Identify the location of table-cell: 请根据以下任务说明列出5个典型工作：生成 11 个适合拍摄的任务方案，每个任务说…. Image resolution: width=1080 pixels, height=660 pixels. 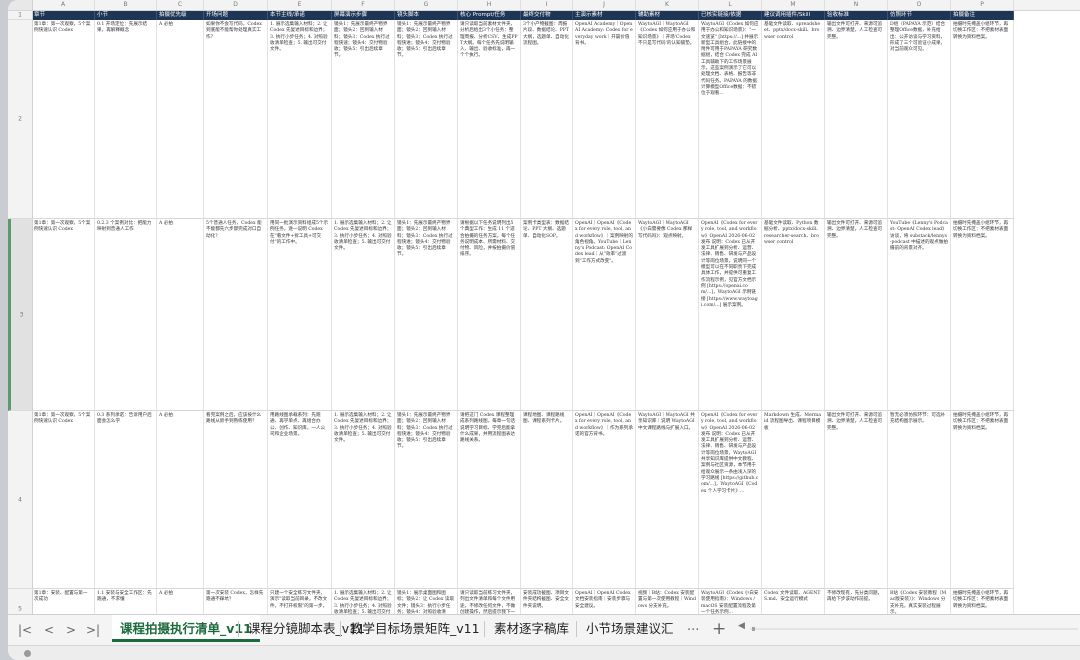
(489, 314).